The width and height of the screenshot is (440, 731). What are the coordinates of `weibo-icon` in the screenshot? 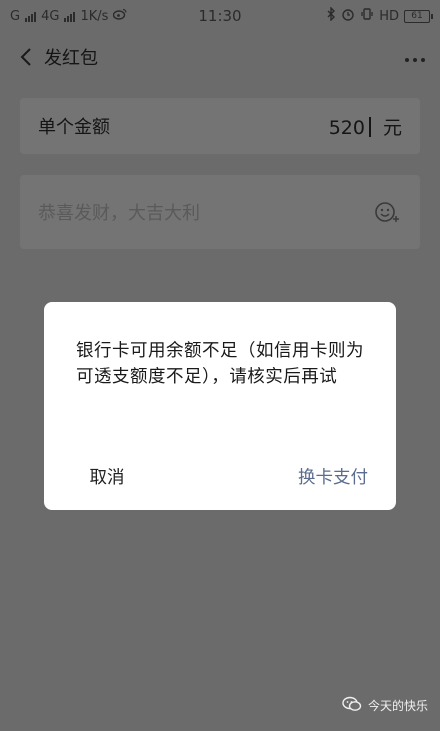 It's located at (120, 16).